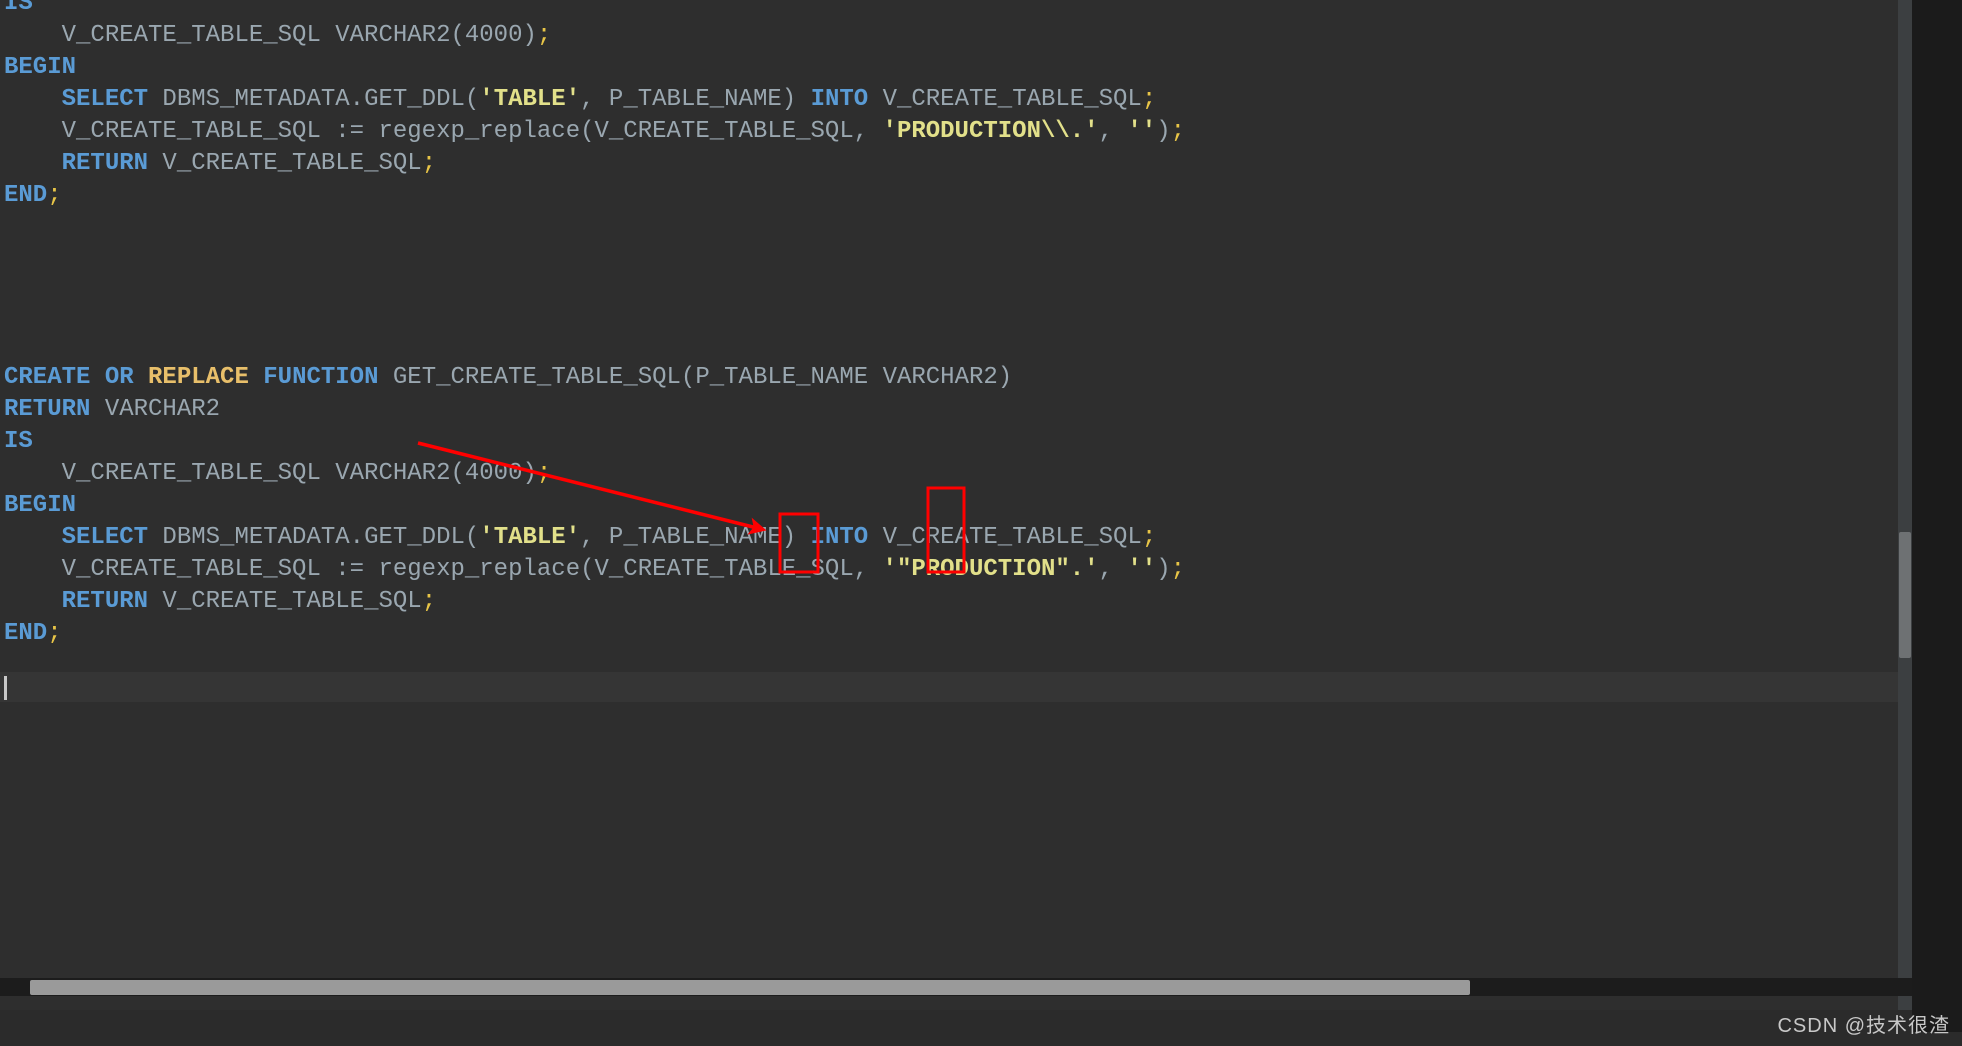 Image resolution: width=1962 pixels, height=1046 pixels. Describe the element at coordinates (1937, 523) in the screenshot. I see `right-gutter` at that location.